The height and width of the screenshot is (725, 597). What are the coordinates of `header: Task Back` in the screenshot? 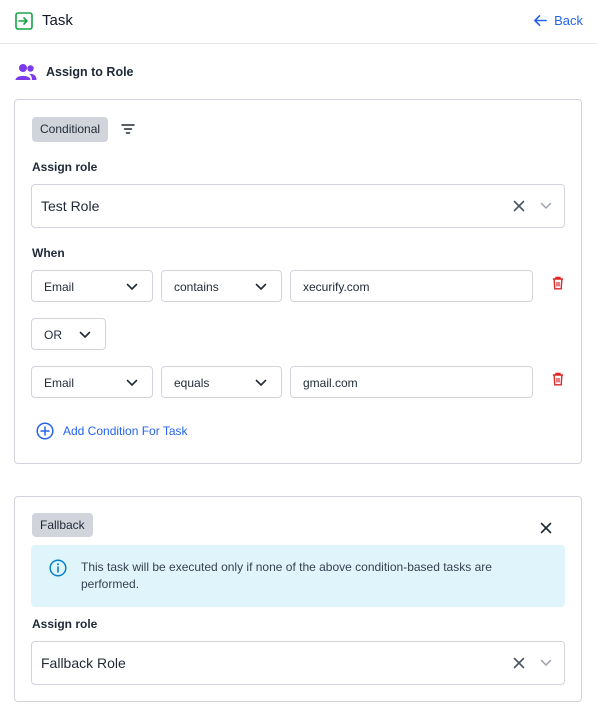 It's located at (298, 22).